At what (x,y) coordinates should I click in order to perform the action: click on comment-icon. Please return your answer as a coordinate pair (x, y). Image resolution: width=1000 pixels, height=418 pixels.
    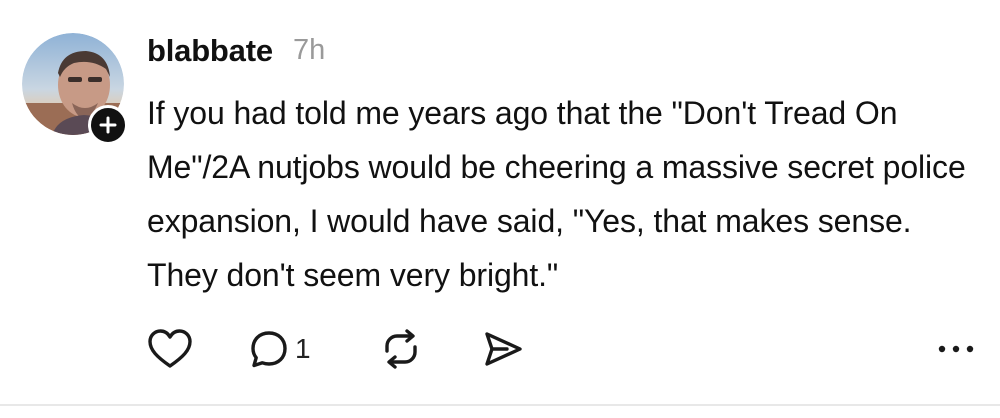
    Looking at the image, I should click on (269, 349).